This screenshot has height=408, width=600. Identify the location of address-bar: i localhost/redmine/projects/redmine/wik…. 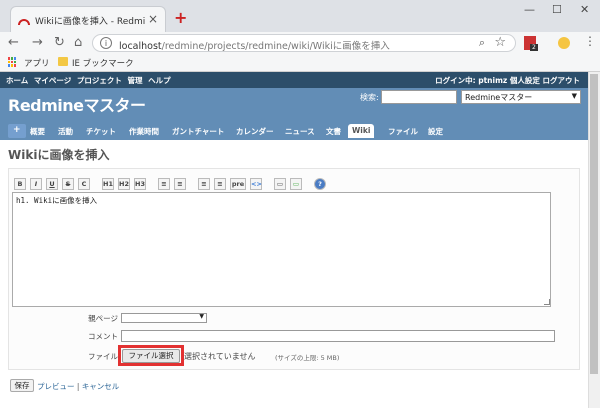
(304, 43).